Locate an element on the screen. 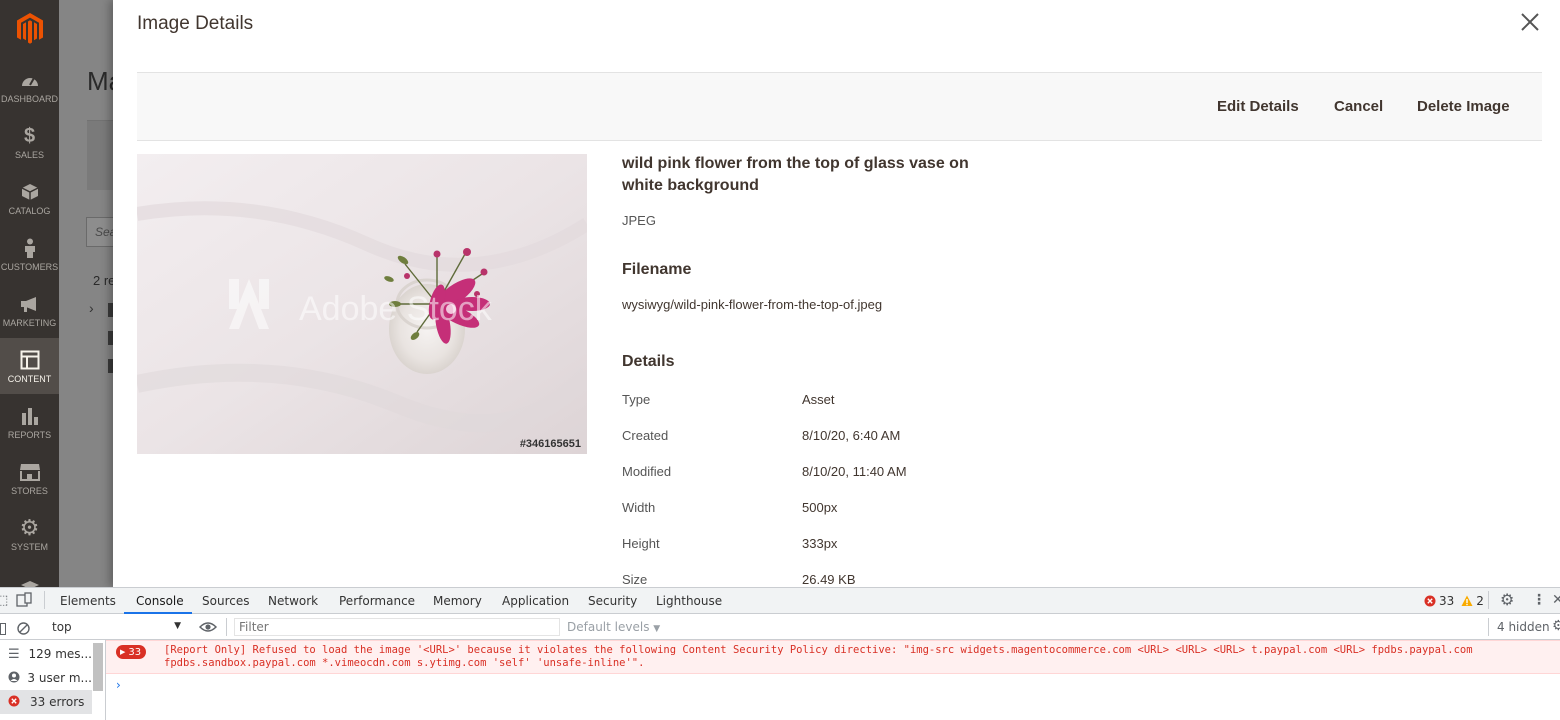 The image size is (1560, 720). detail-value: 8/10/20, 11:40 AM is located at coordinates (854, 471).